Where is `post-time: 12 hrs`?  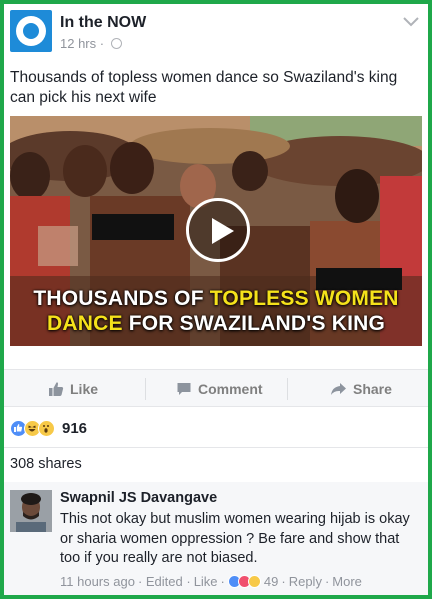 post-time: 12 hrs is located at coordinates (78, 43).